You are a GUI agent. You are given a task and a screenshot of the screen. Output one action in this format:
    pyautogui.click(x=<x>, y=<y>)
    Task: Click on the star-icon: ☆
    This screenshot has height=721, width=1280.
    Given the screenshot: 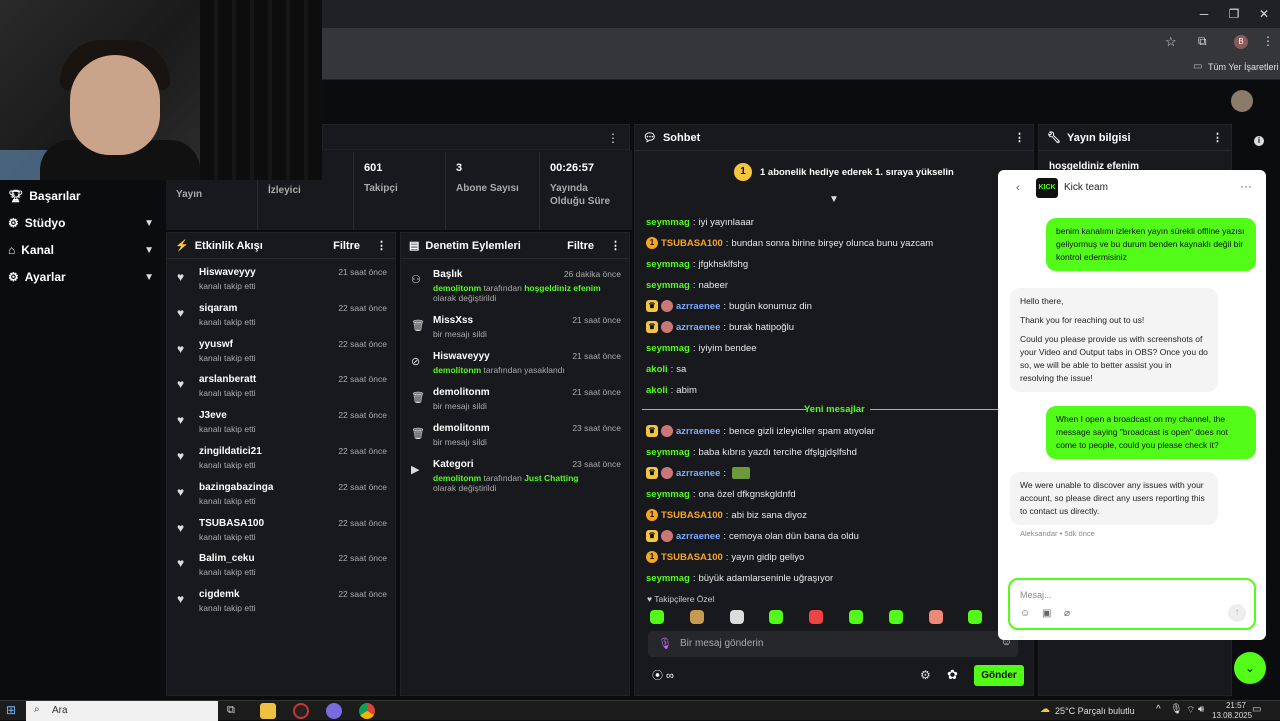 What is the action you would take?
    pyautogui.click(x=1171, y=42)
    